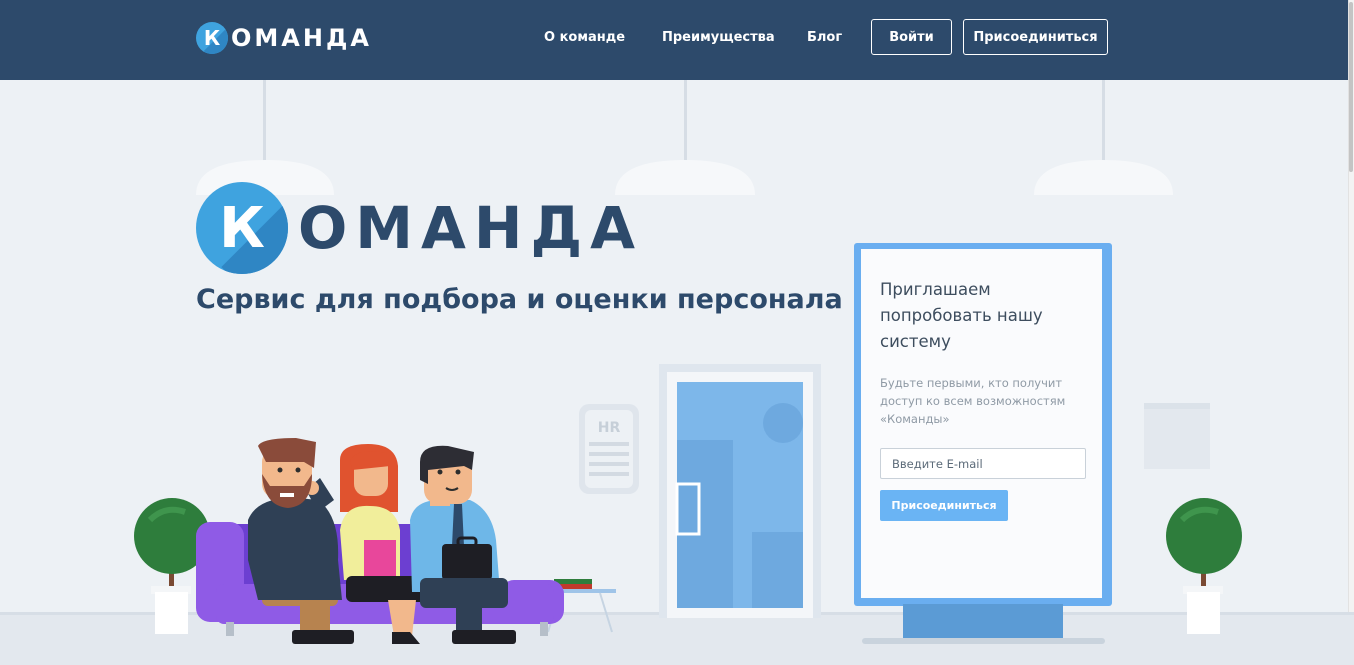 Image resolution: width=1354 pixels, height=665 pixels. I want to click on hero-logo: К ОМАНДА, so click(419, 228).